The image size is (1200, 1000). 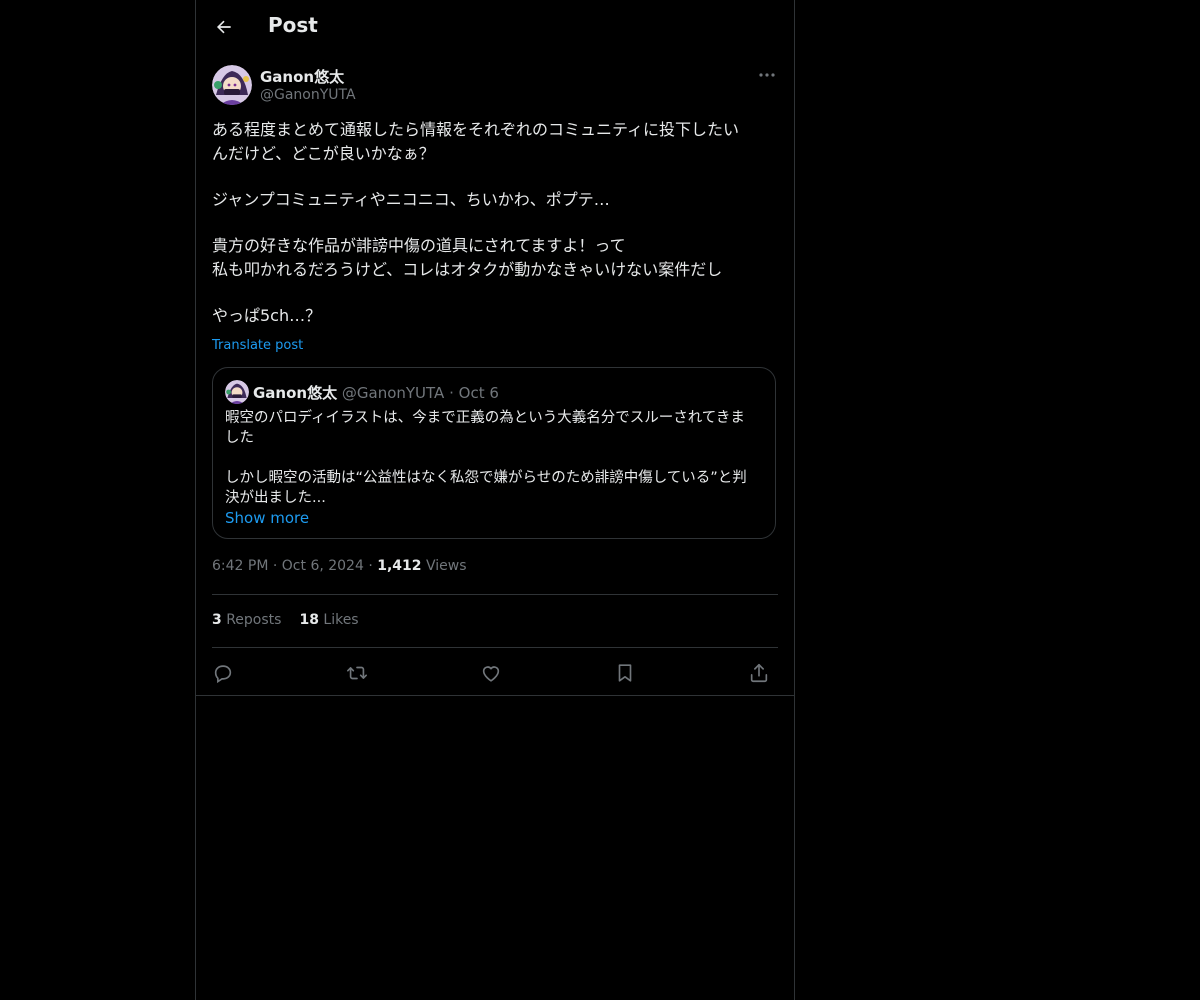 I want to click on author-handle: @GanonYUTA, so click(x=308, y=95).